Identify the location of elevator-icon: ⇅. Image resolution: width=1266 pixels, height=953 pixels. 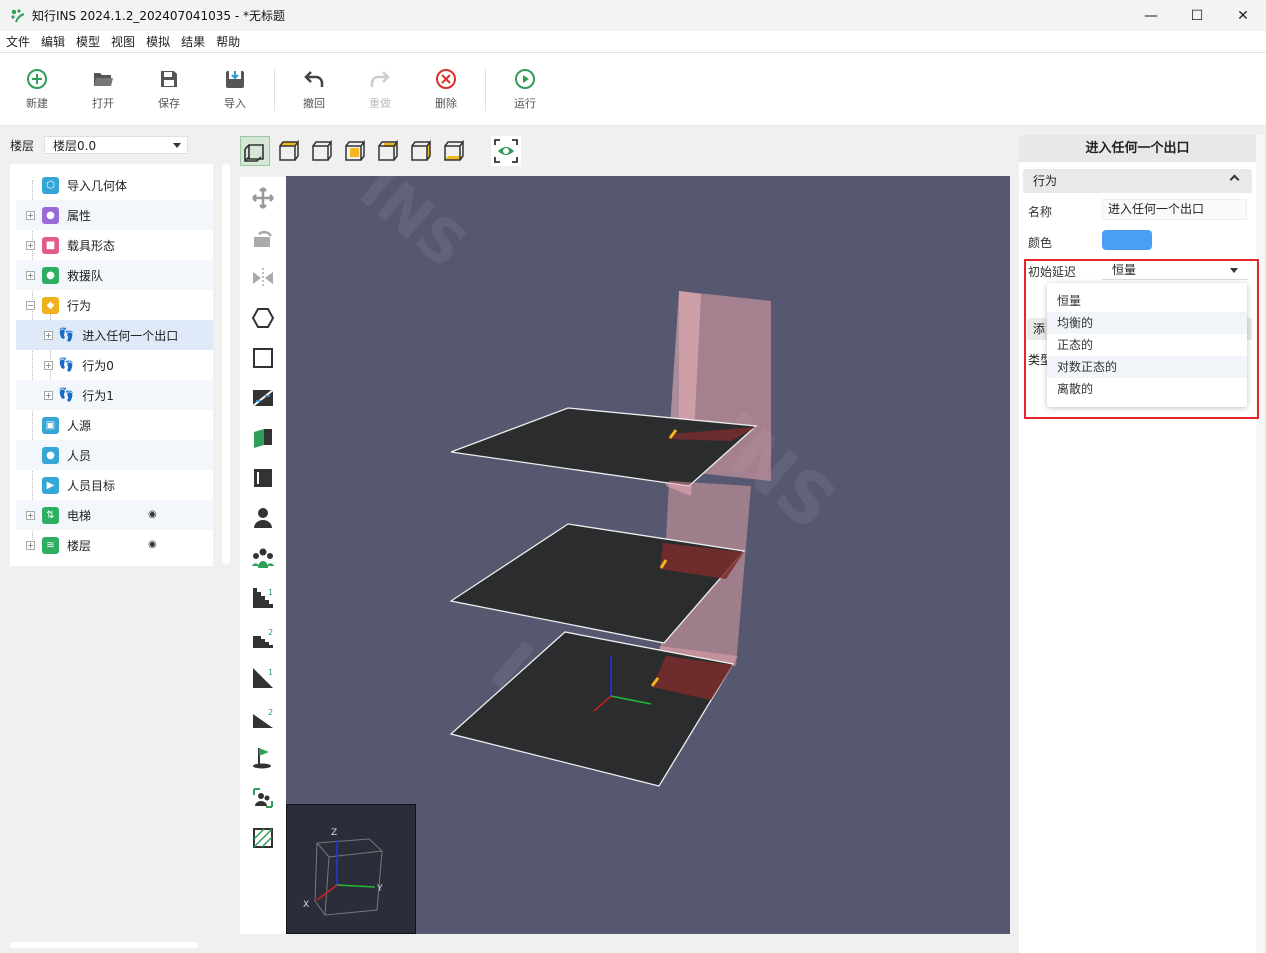
(50, 515).